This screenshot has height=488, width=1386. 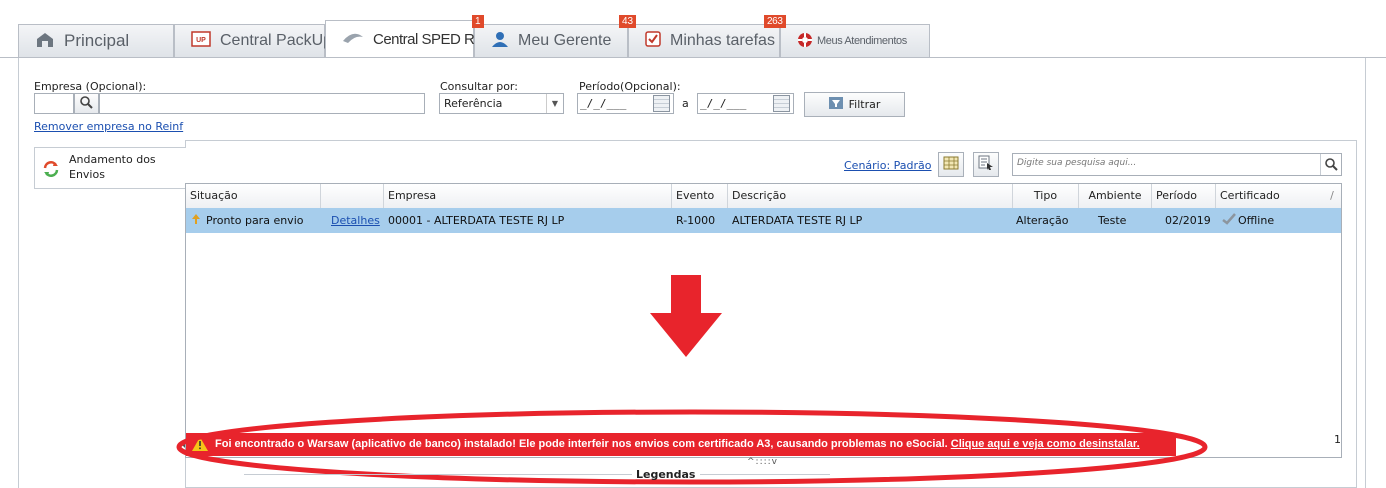 I want to click on consultar-select: Referência ▼, so click(x=501, y=103).